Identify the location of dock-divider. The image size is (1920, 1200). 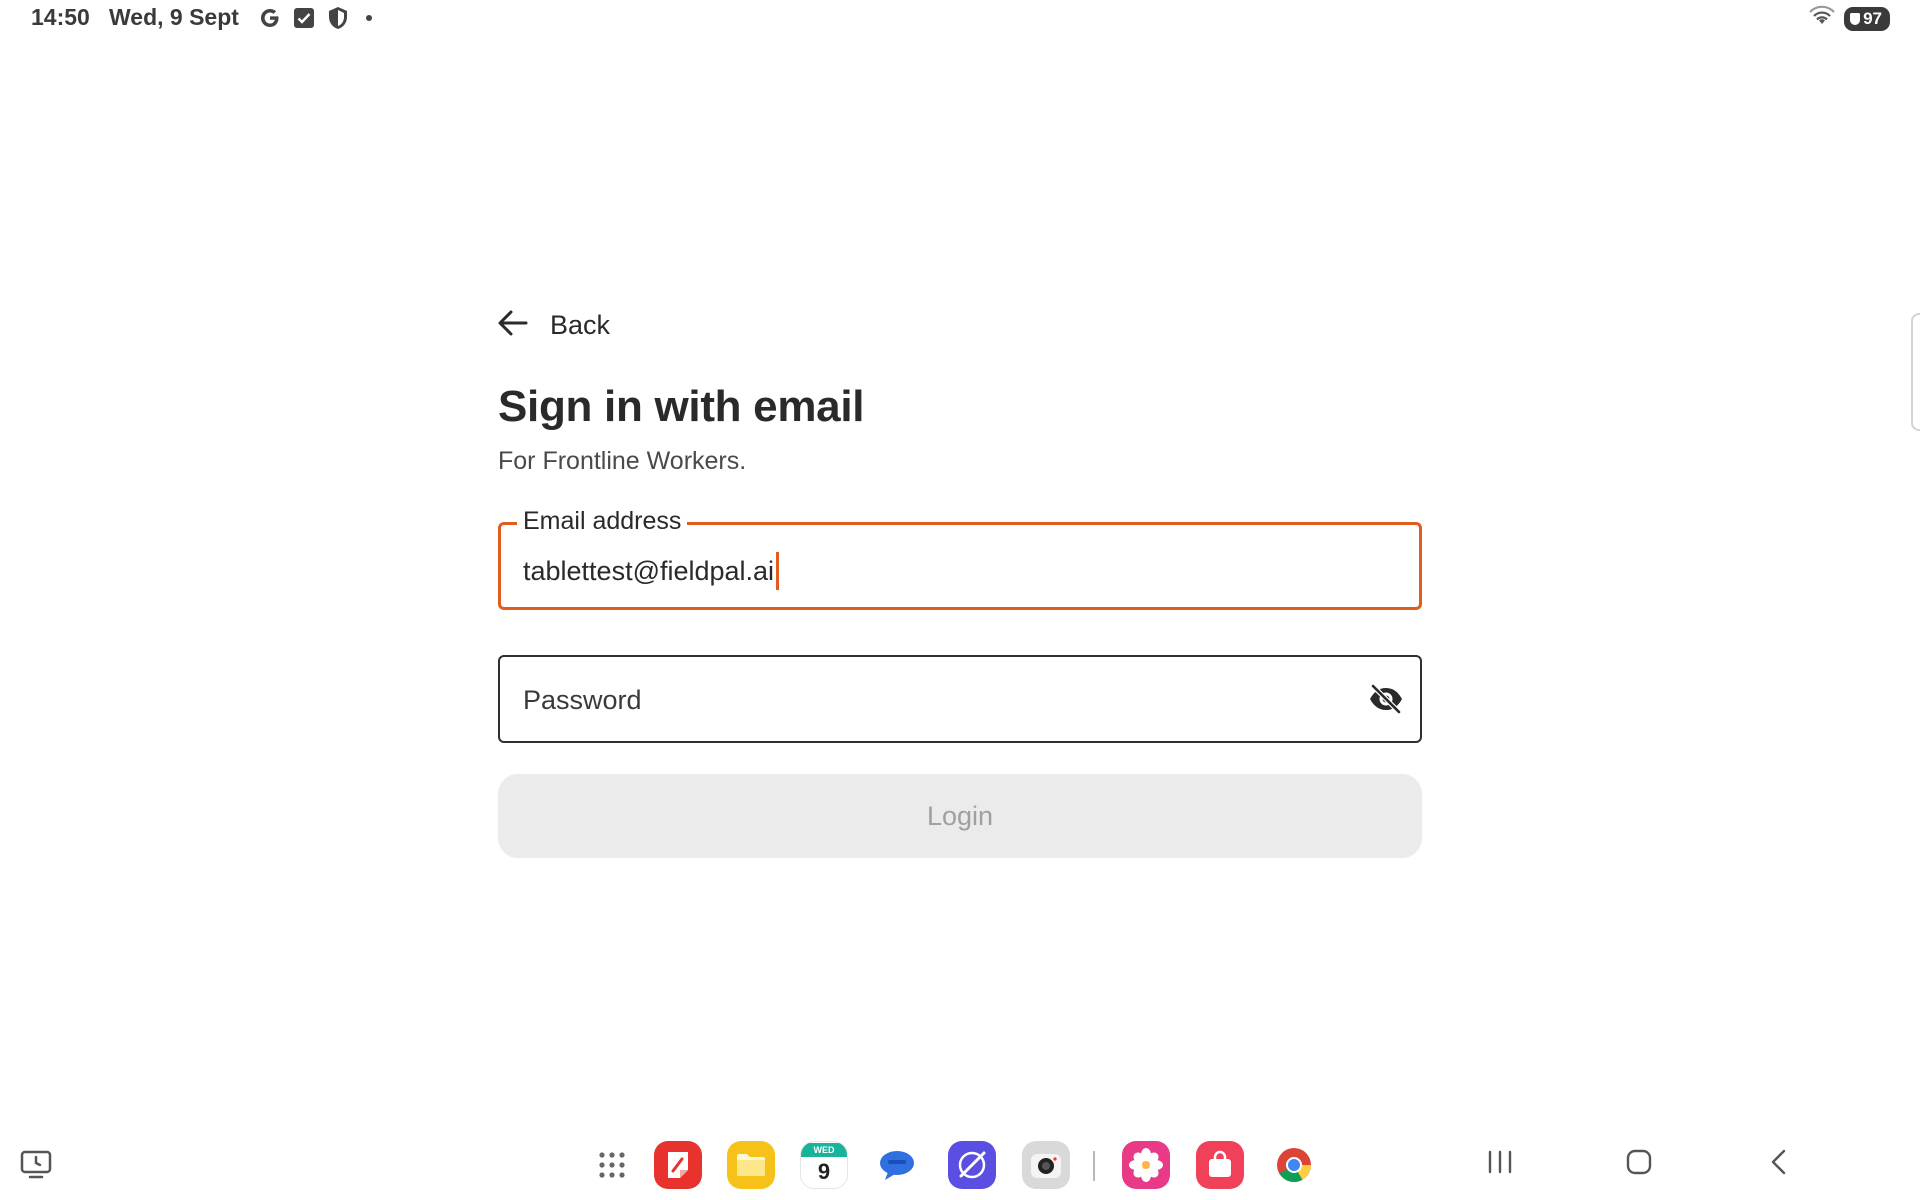
(1094, 1166).